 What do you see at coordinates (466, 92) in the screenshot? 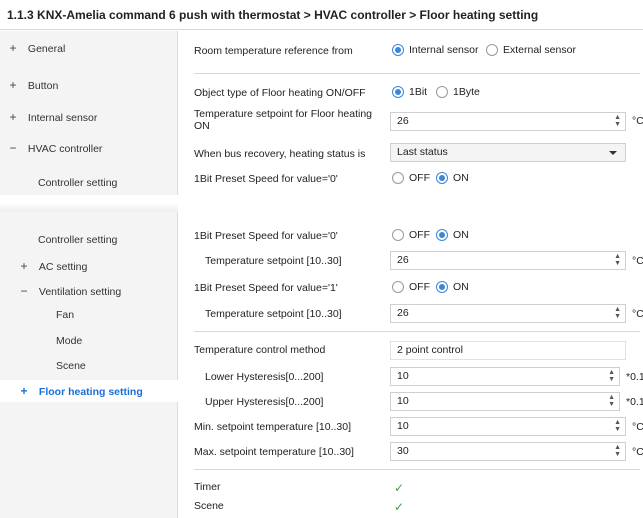
I see `radio-label: 1Byte` at bounding box center [466, 92].